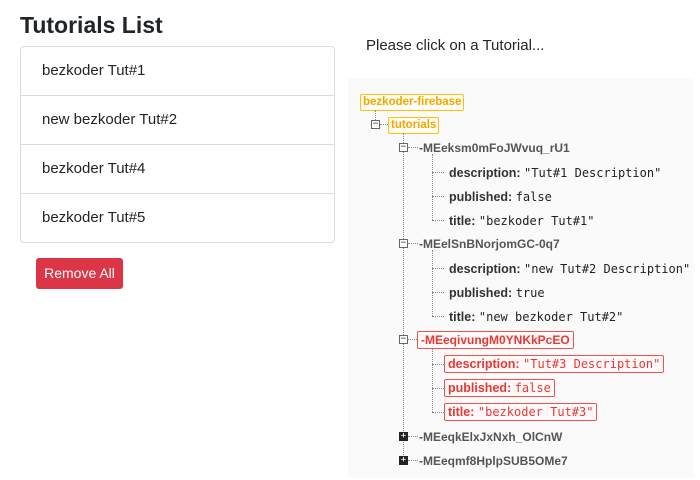  What do you see at coordinates (177, 218) in the screenshot?
I see `tutorial-item-5: bezkoder Tut#5` at bounding box center [177, 218].